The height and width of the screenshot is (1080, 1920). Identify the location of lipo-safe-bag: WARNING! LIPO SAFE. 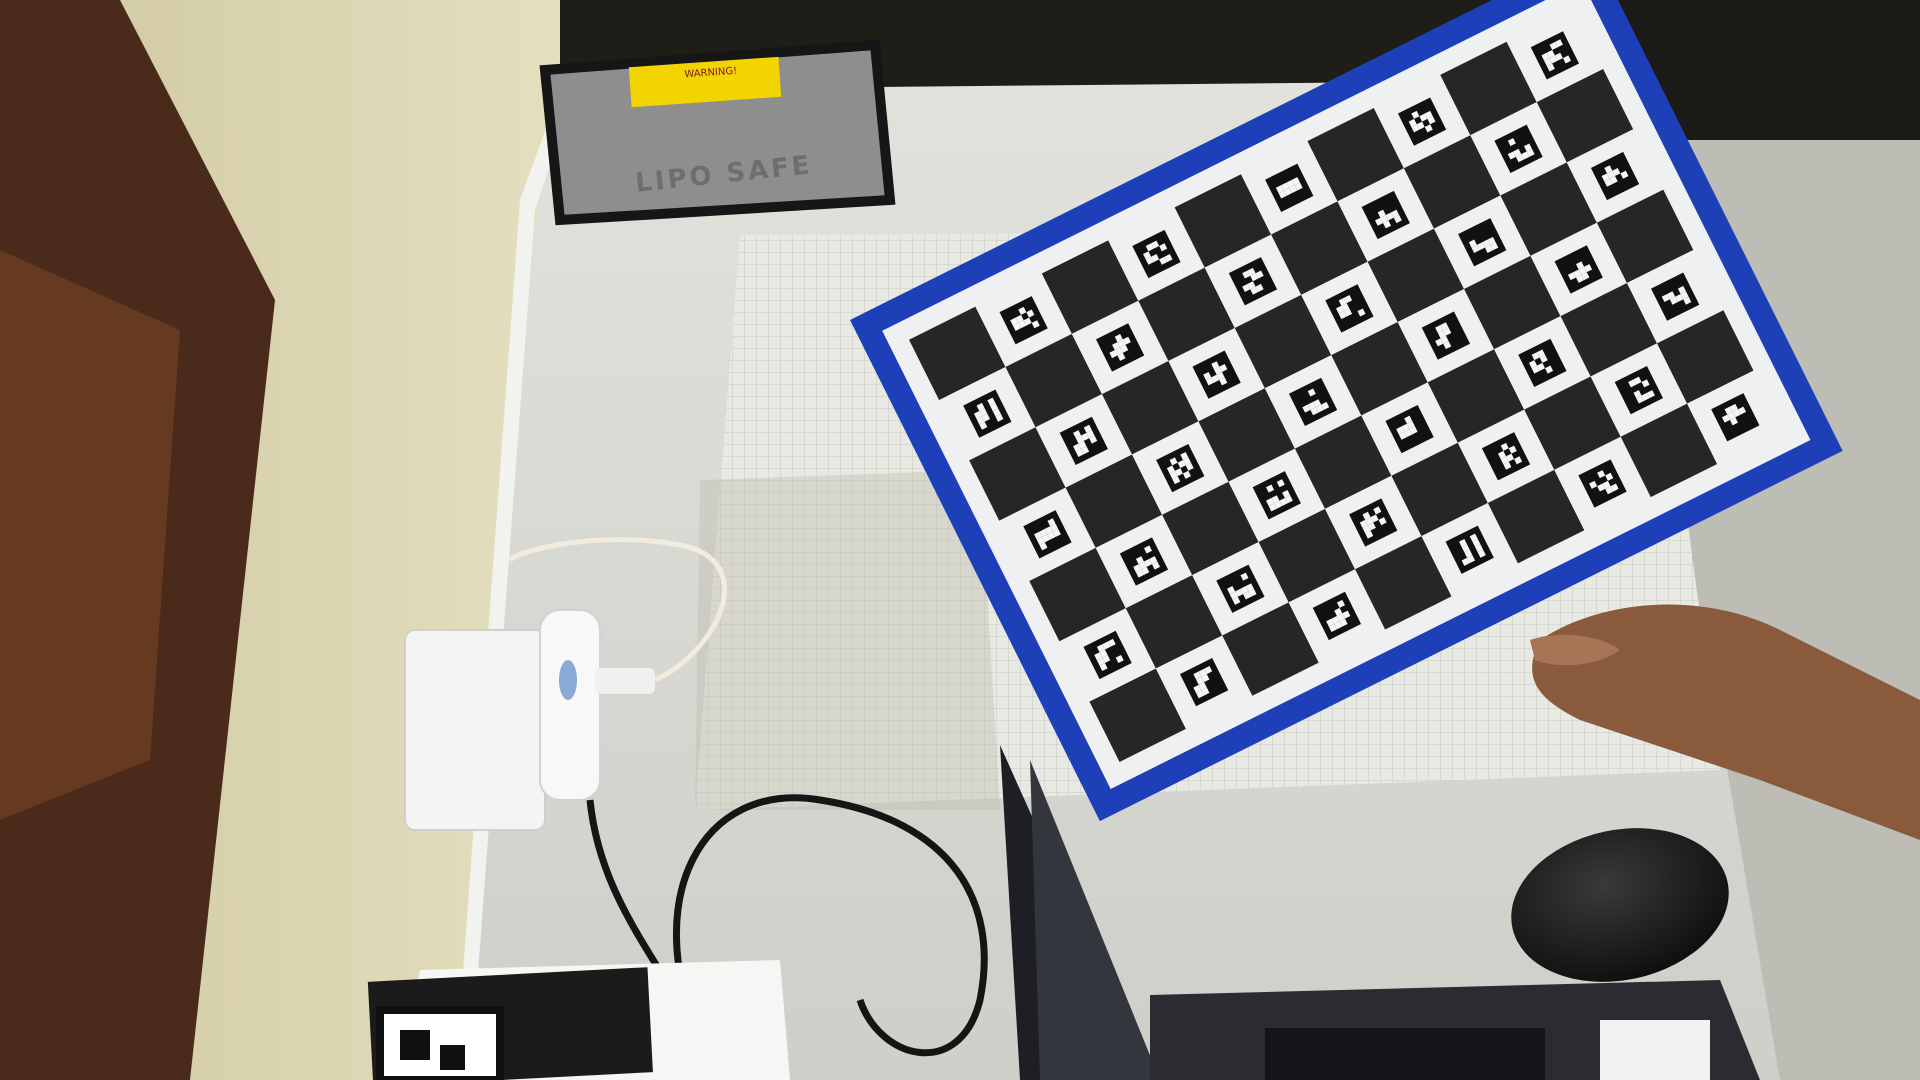
(717, 132).